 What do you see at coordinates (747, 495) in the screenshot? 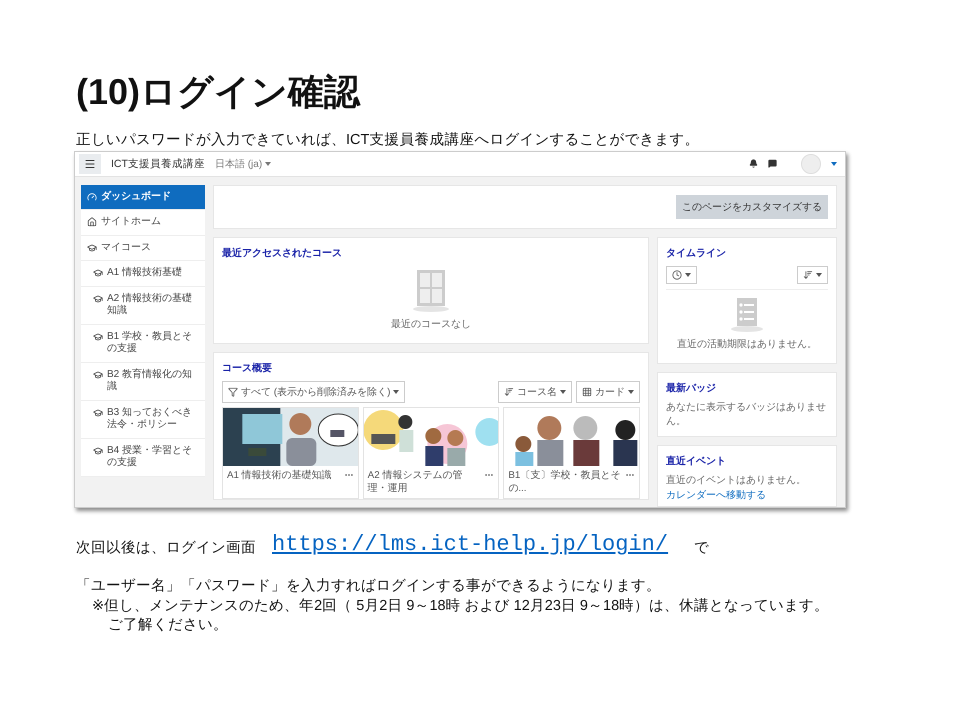
I see `calendar-link: カレンダーへ移動する` at bounding box center [747, 495].